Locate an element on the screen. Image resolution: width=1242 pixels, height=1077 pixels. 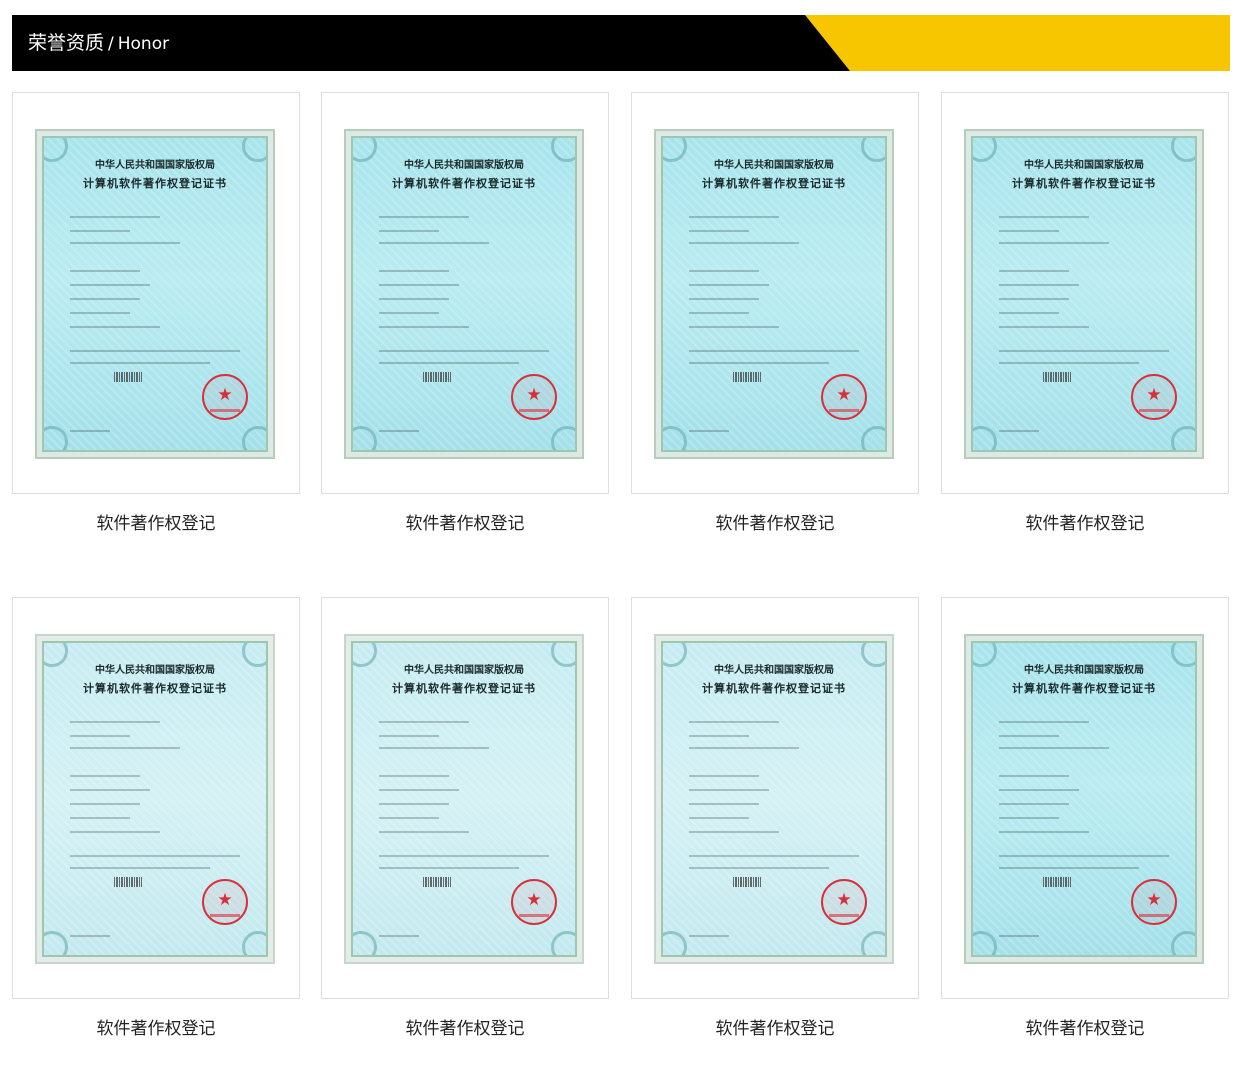
certificate-image: 中华人民共和国国家版权局计算机软件著作权登记证书 is located at coordinates (464, 294).